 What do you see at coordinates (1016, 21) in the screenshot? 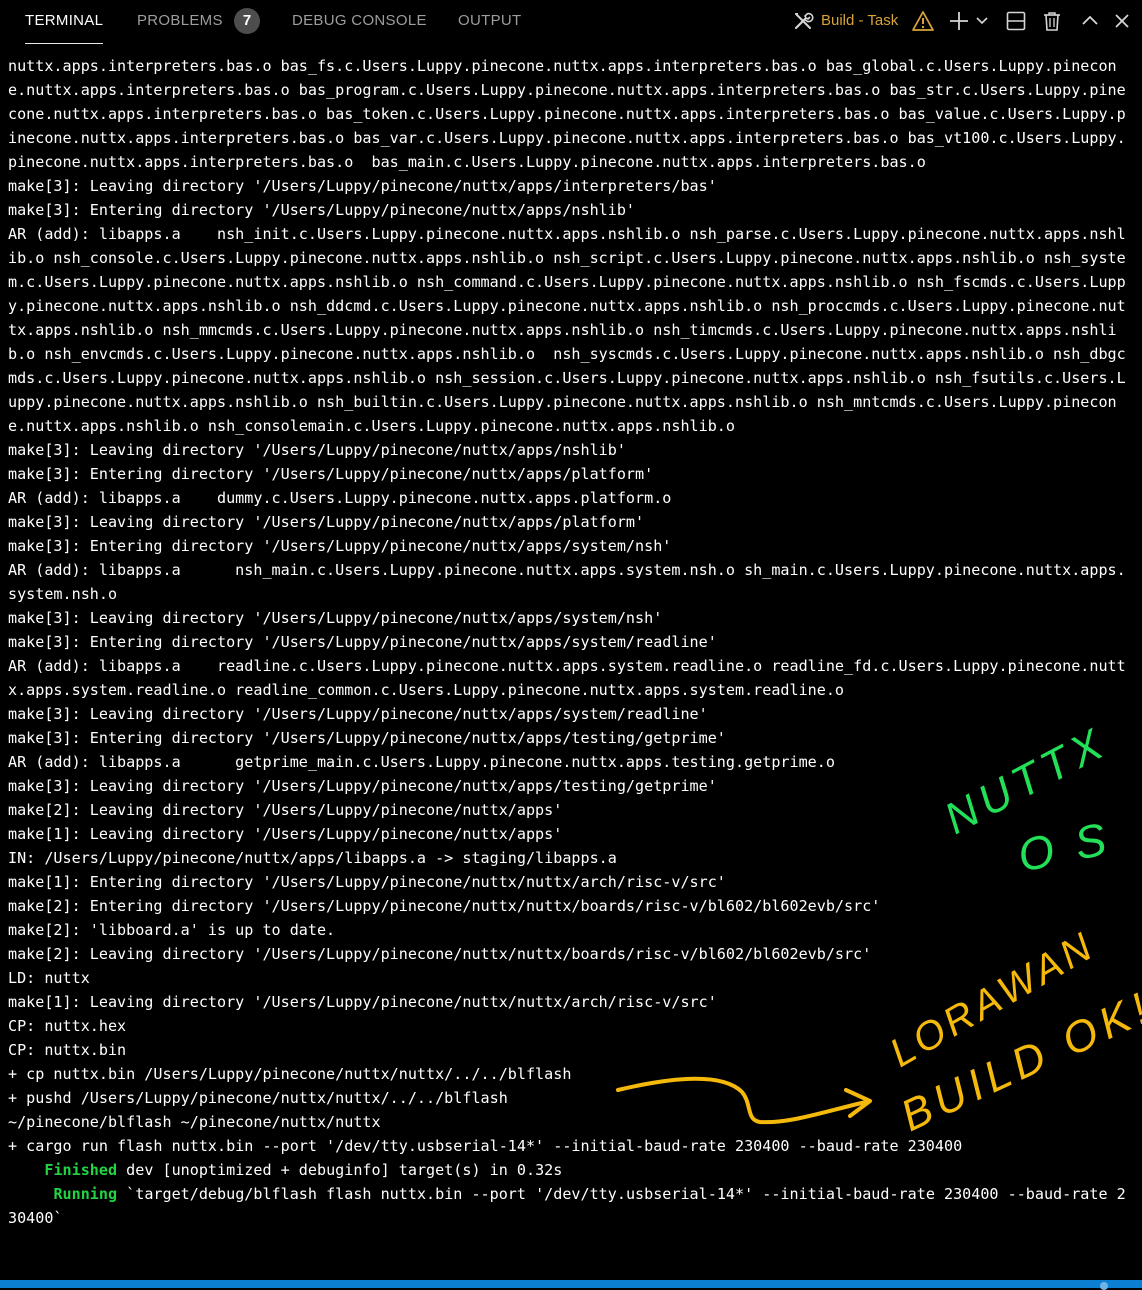
I see `split-icon` at bounding box center [1016, 21].